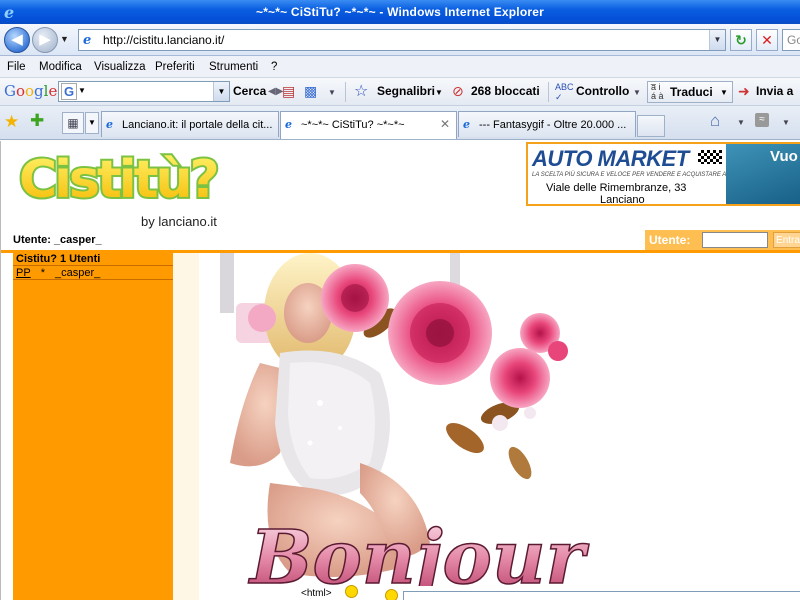 Image resolution: width=800 pixels, height=600 pixels. What do you see at coordinates (670, 240) in the screenshot?
I see `login-label: Utente:` at bounding box center [670, 240].